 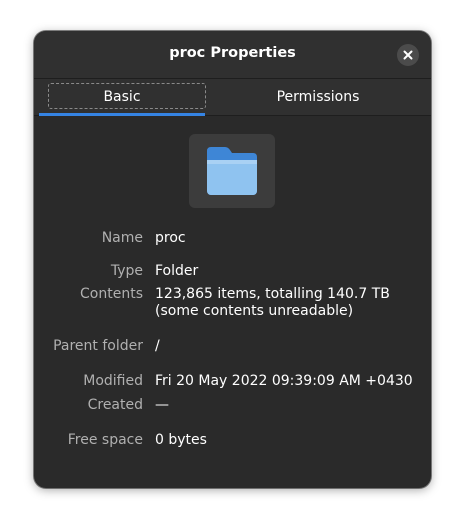 I want to click on contents-value-line1: 123,865 items, totalling 140.7 TB, so click(x=272, y=294).